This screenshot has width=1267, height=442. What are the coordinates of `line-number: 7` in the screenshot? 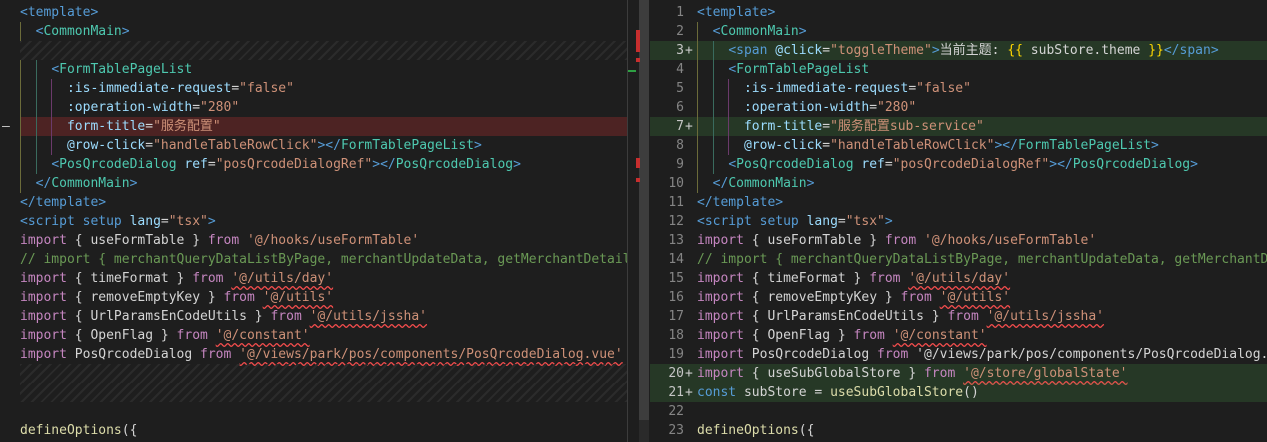 It's located at (680, 126).